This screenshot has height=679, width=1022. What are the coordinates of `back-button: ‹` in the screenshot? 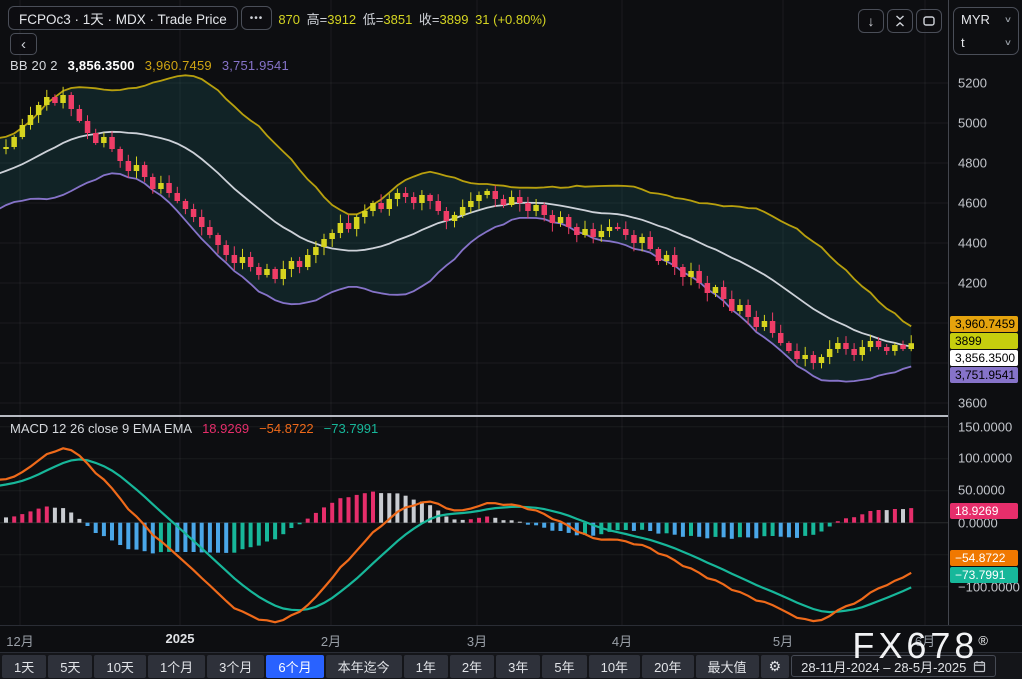 It's located at (23, 44).